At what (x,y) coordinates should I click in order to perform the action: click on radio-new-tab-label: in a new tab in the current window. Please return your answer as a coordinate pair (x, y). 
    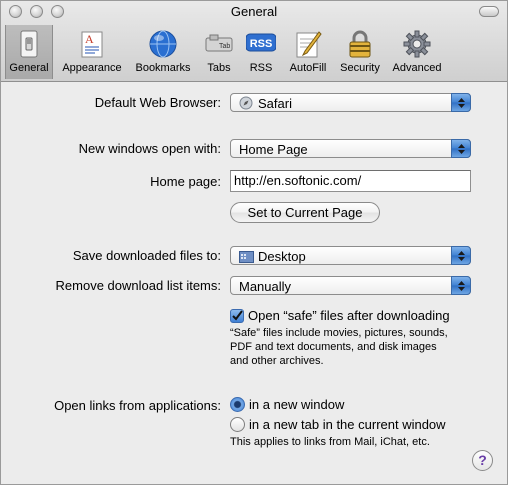
    Looking at the image, I should click on (347, 424).